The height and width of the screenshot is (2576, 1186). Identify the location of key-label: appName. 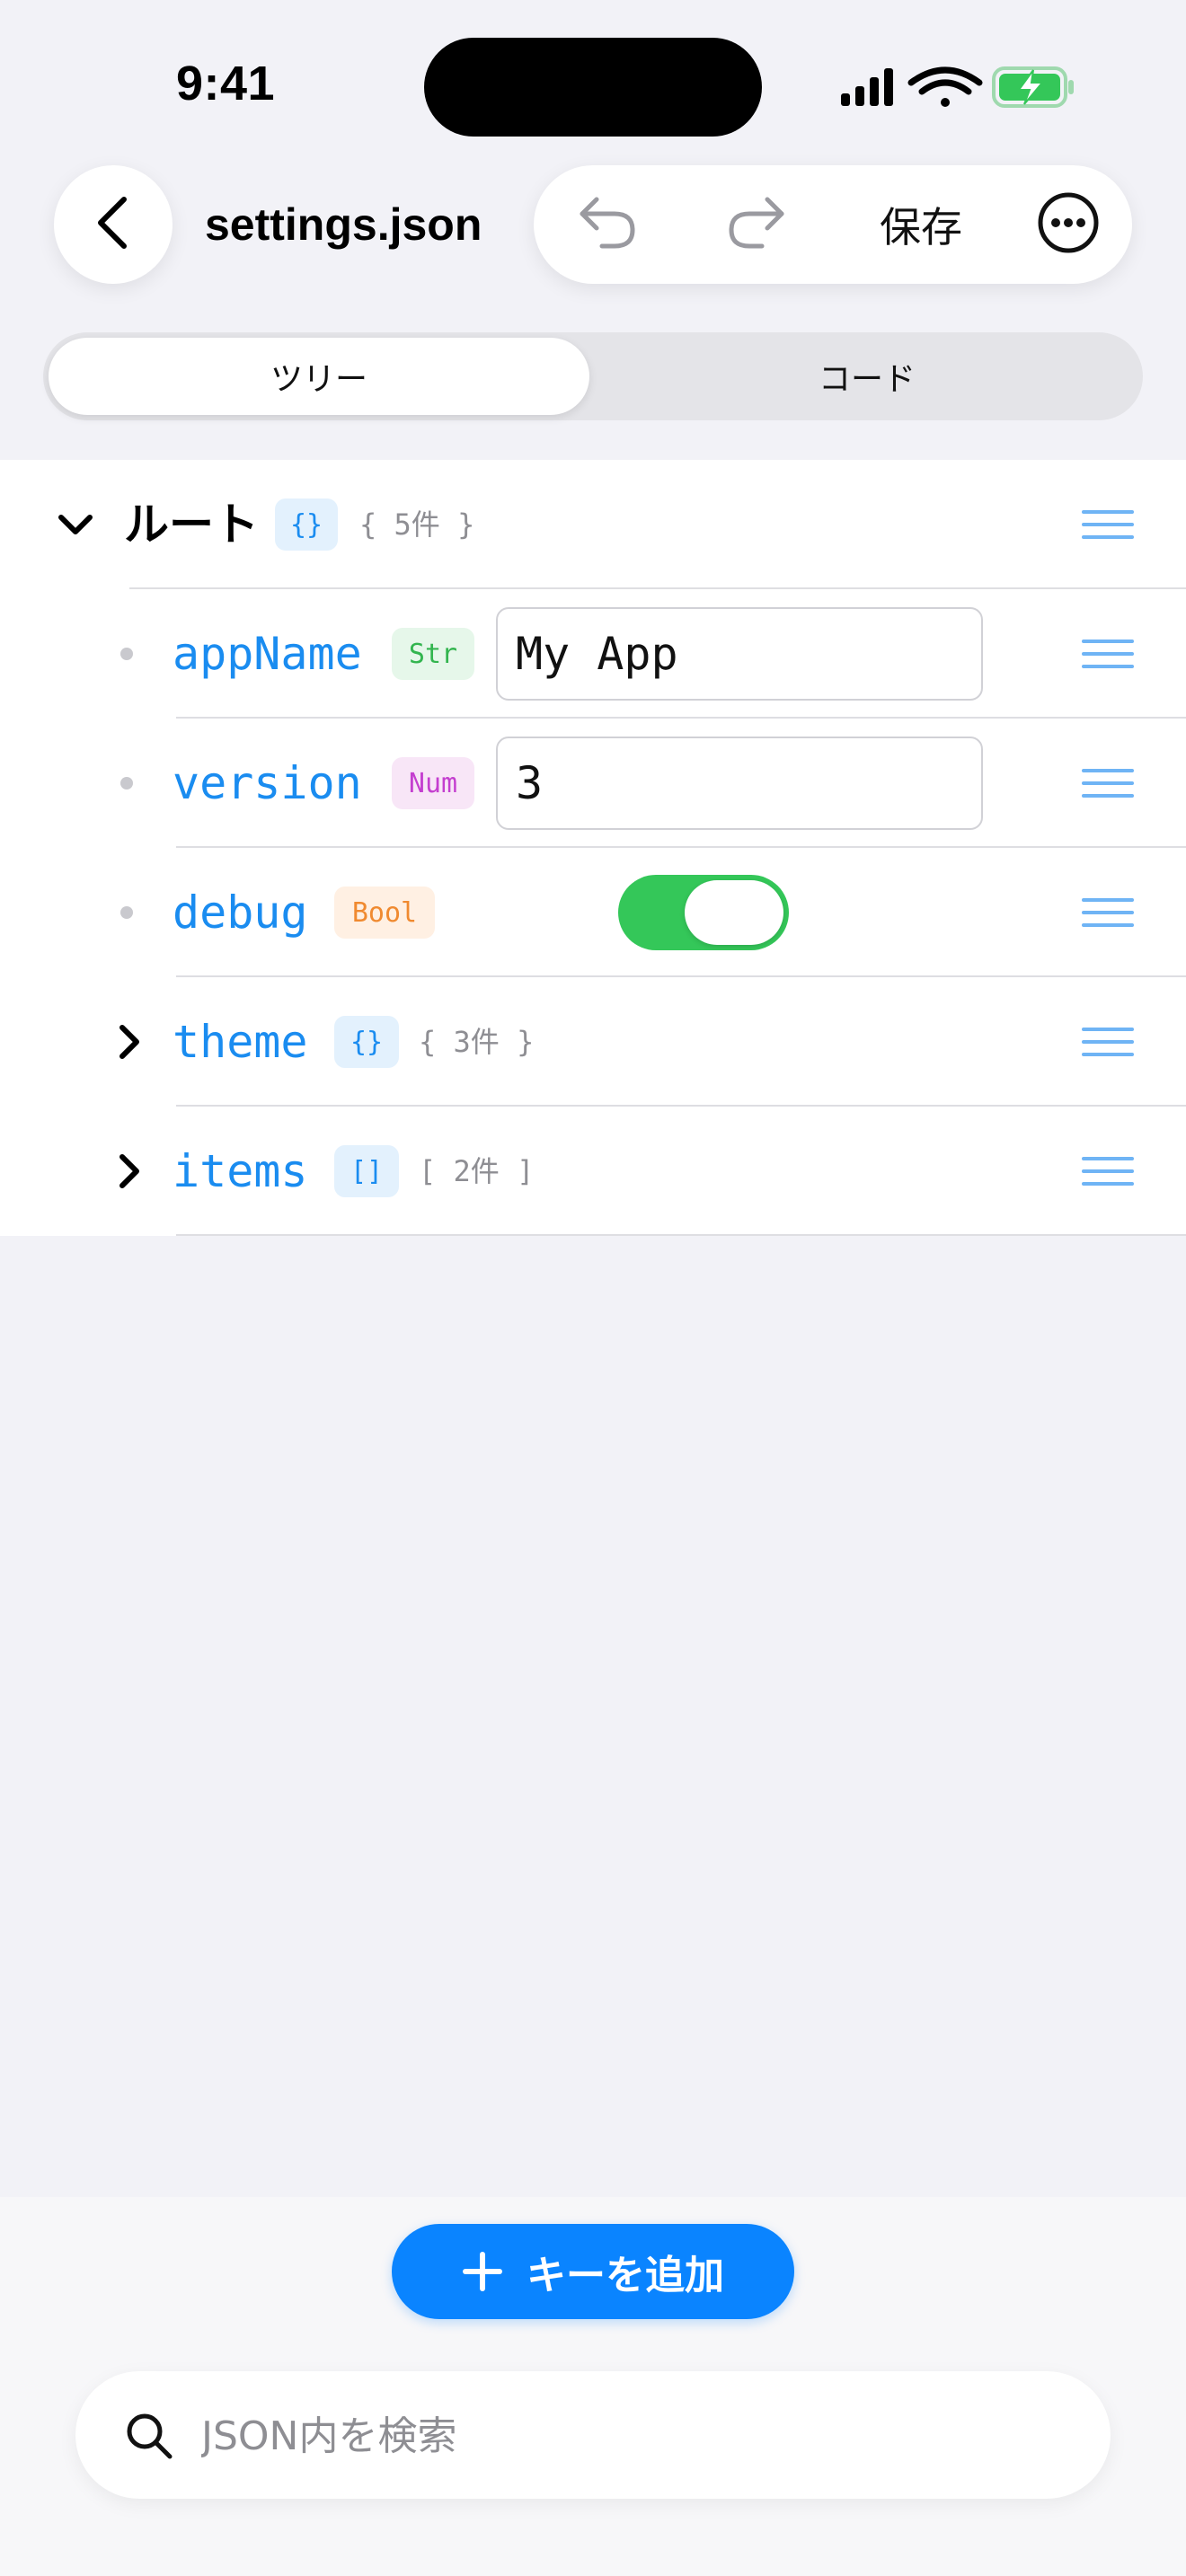
(267, 654).